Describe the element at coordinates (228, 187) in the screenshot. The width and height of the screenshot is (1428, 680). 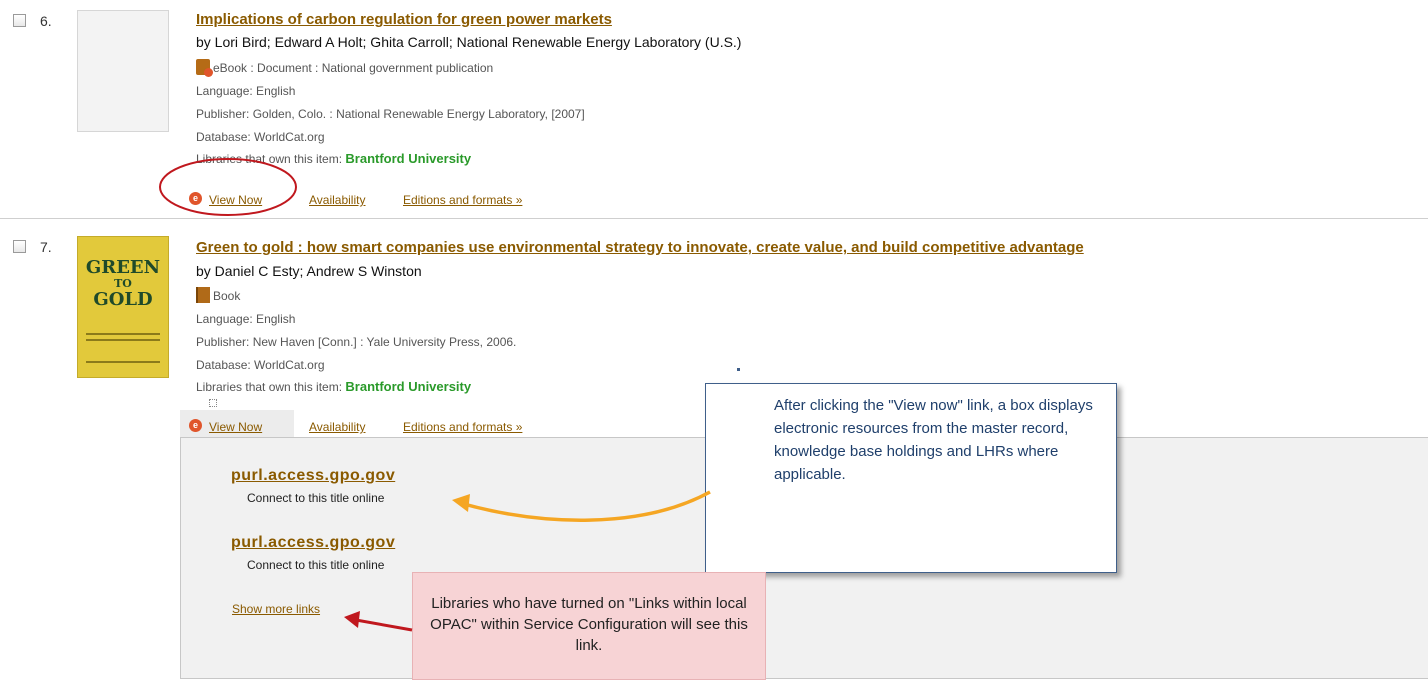
I see `highlight-circle` at that location.